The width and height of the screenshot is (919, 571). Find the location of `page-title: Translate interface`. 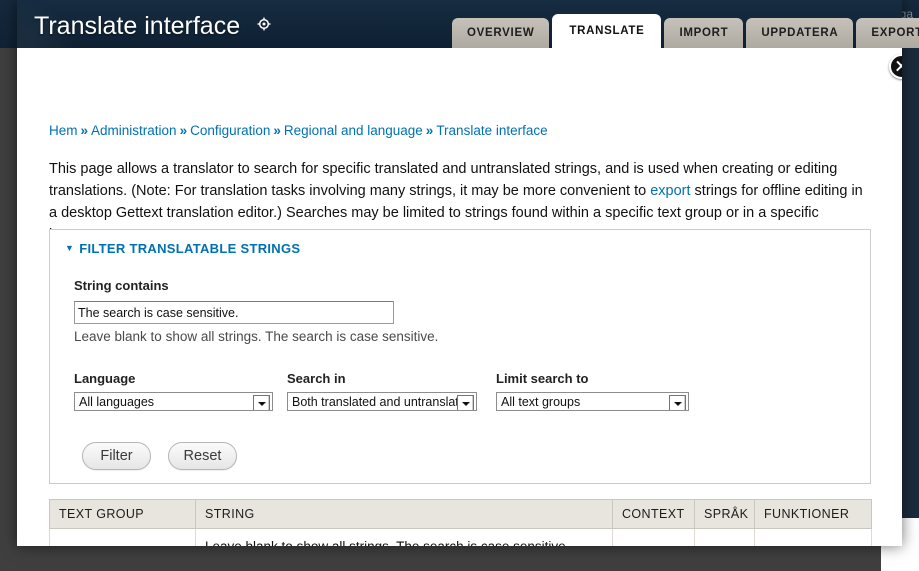

page-title: Translate interface is located at coordinates (152, 25).